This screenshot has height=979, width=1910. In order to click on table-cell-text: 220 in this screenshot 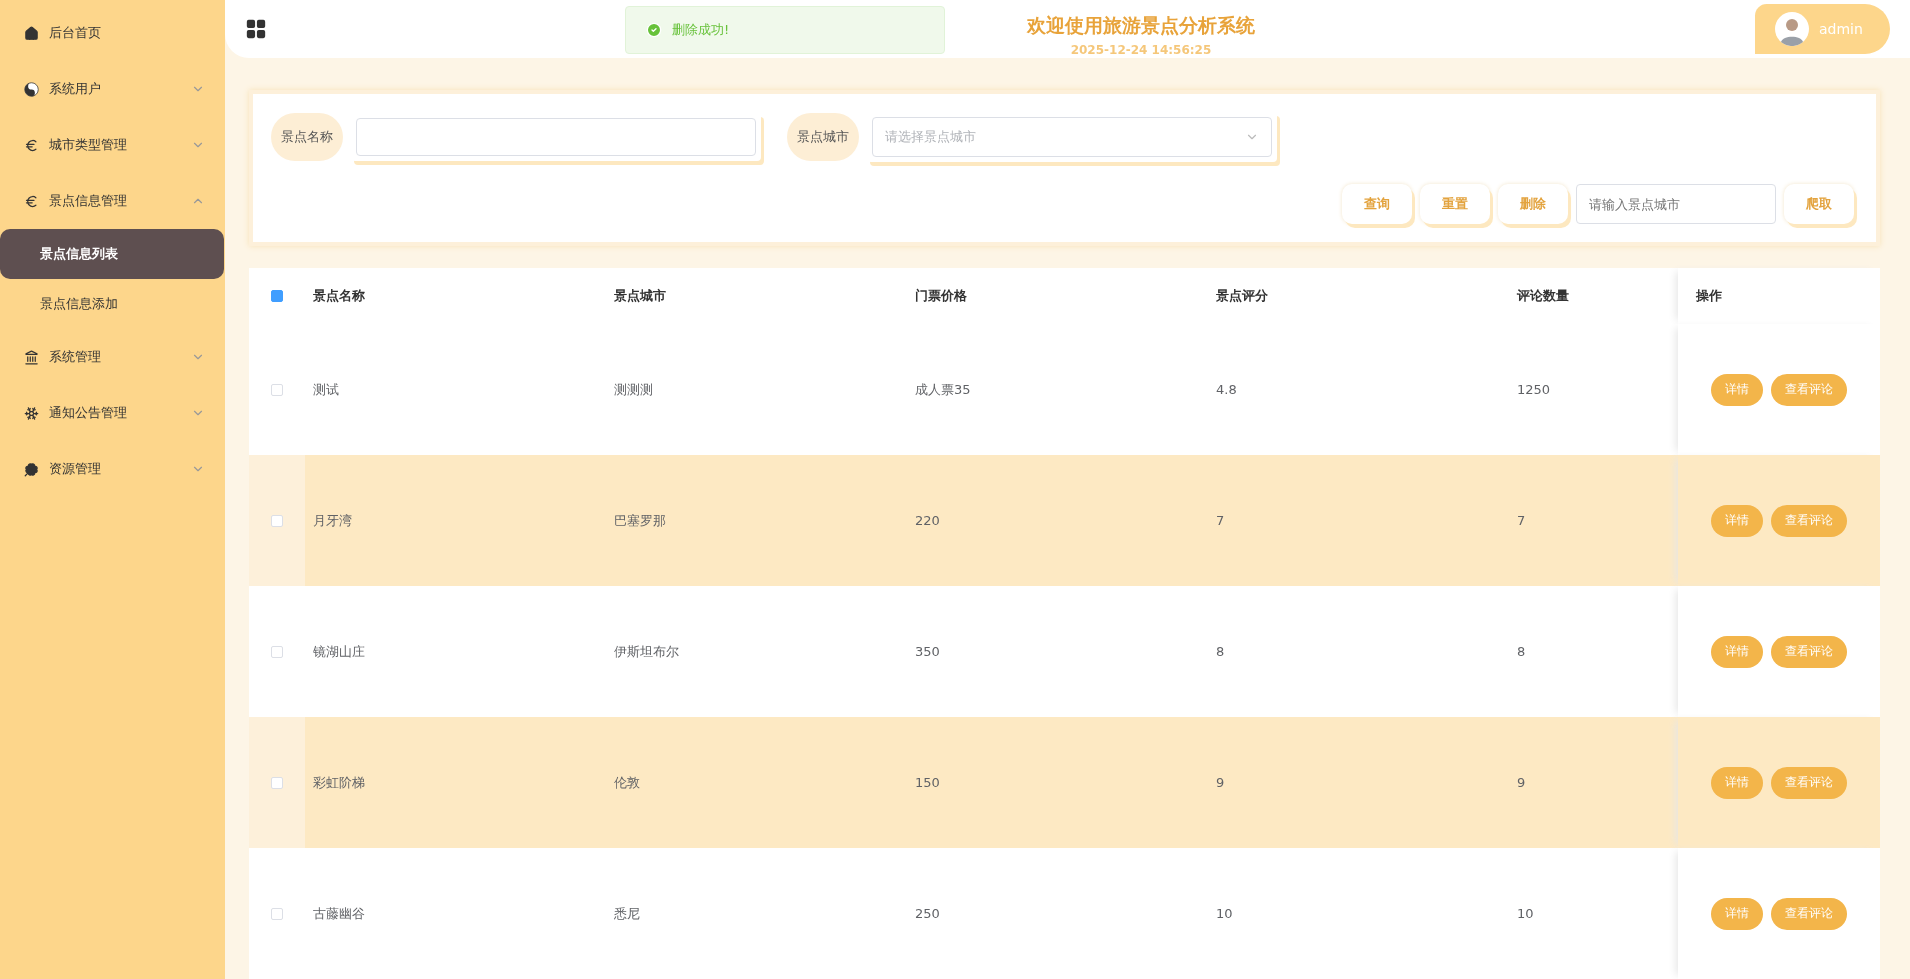, I will do `click(927, 520)`.